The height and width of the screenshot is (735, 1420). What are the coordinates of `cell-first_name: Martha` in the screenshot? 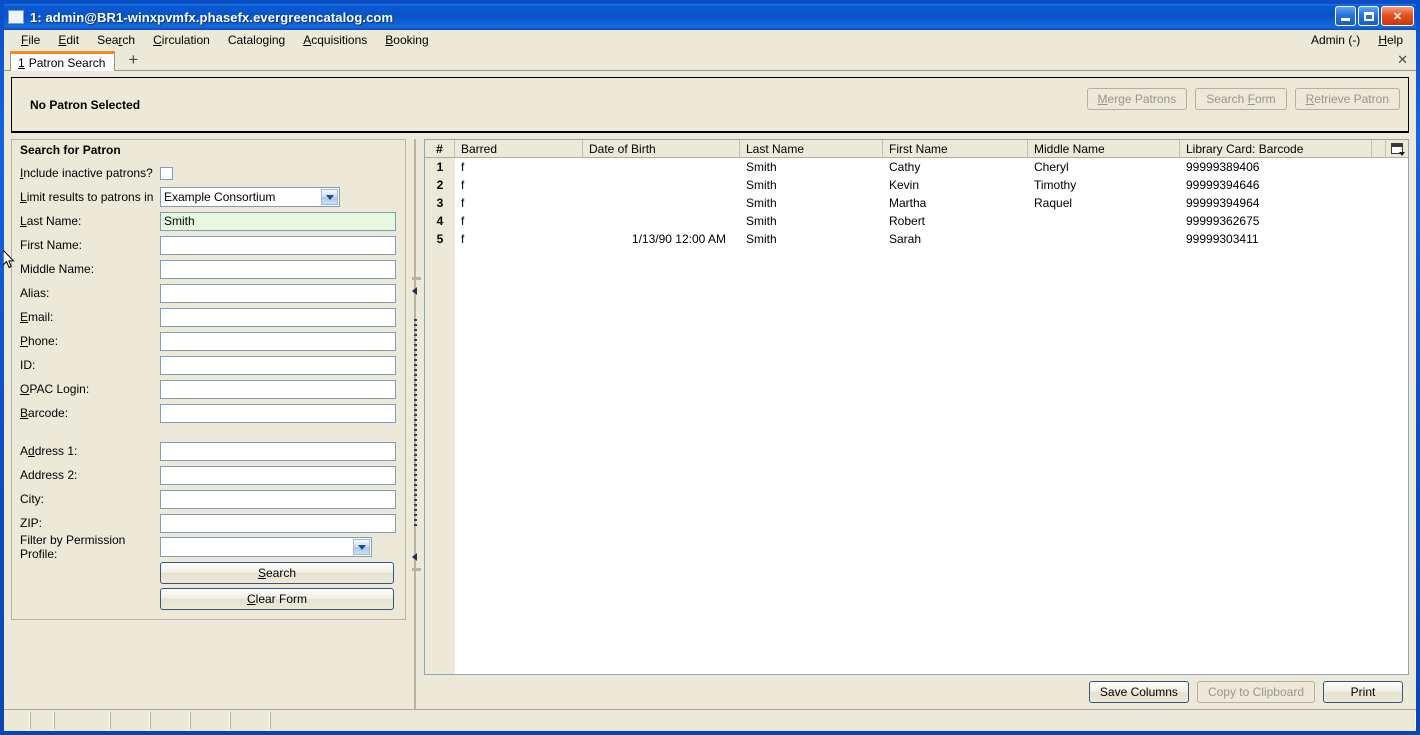 It's located at (908, 203).